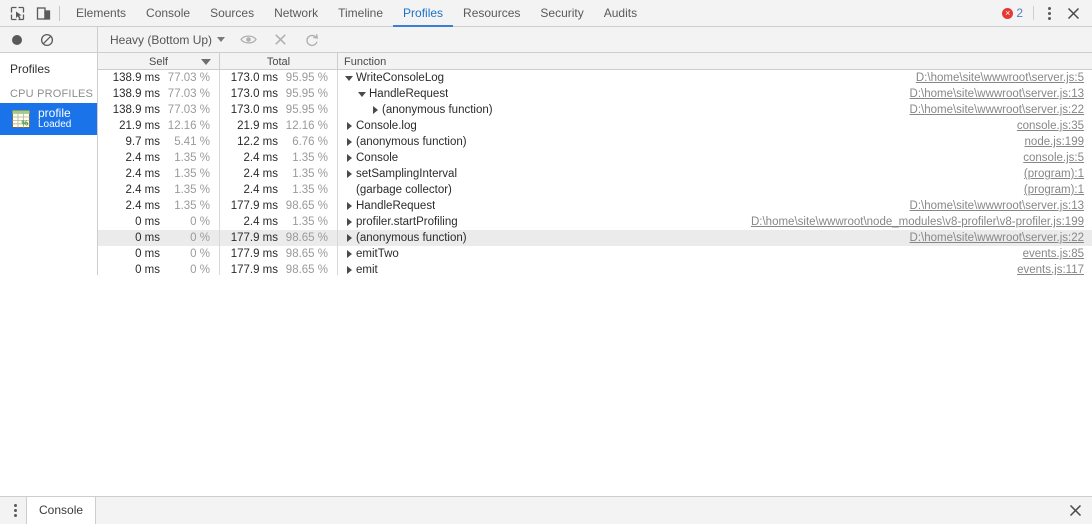 This screenshot has height=524, width=1092. Describe the element at coordinates (561, 13) in the screenshot. I see `tab-security: Security` at that location.